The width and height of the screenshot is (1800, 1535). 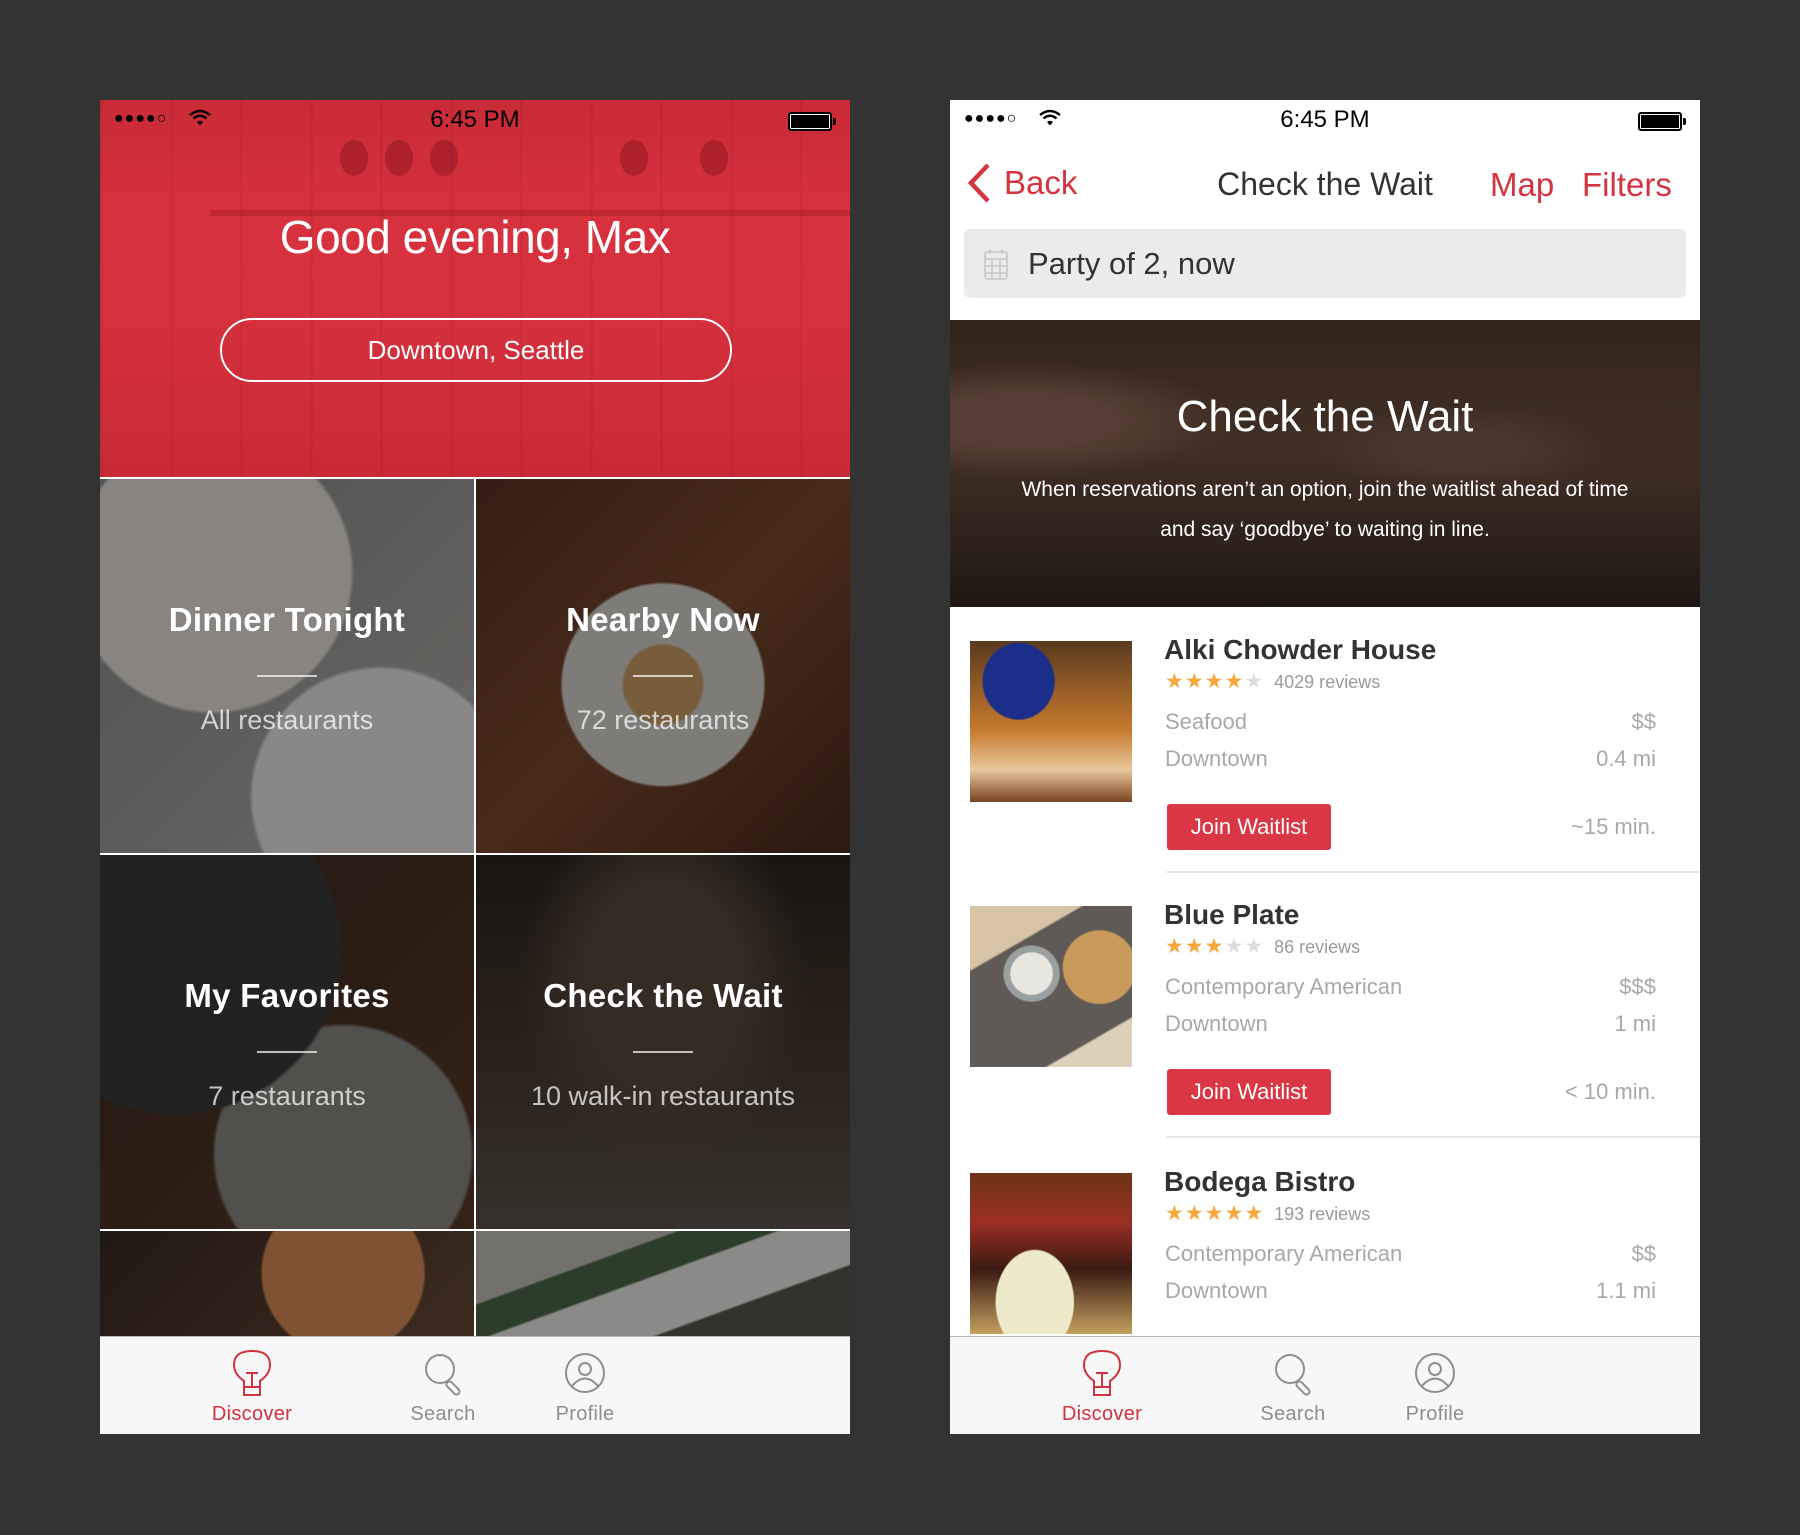 What do you see at coordinates (1435, 1414) in the screenshot?
I see `tab-label: Profile` at bounding box center [1435, 1414].